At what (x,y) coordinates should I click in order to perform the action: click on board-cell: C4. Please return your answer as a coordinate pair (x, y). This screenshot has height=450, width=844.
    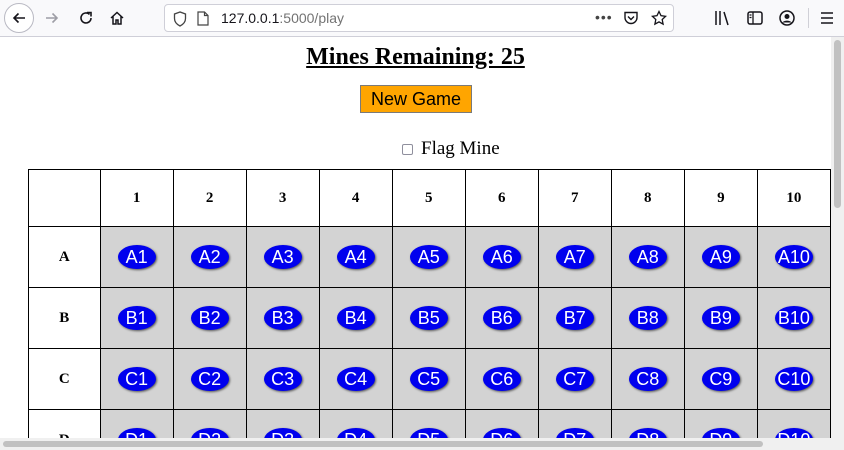
    Looking at the image, I should click on (355, 379).